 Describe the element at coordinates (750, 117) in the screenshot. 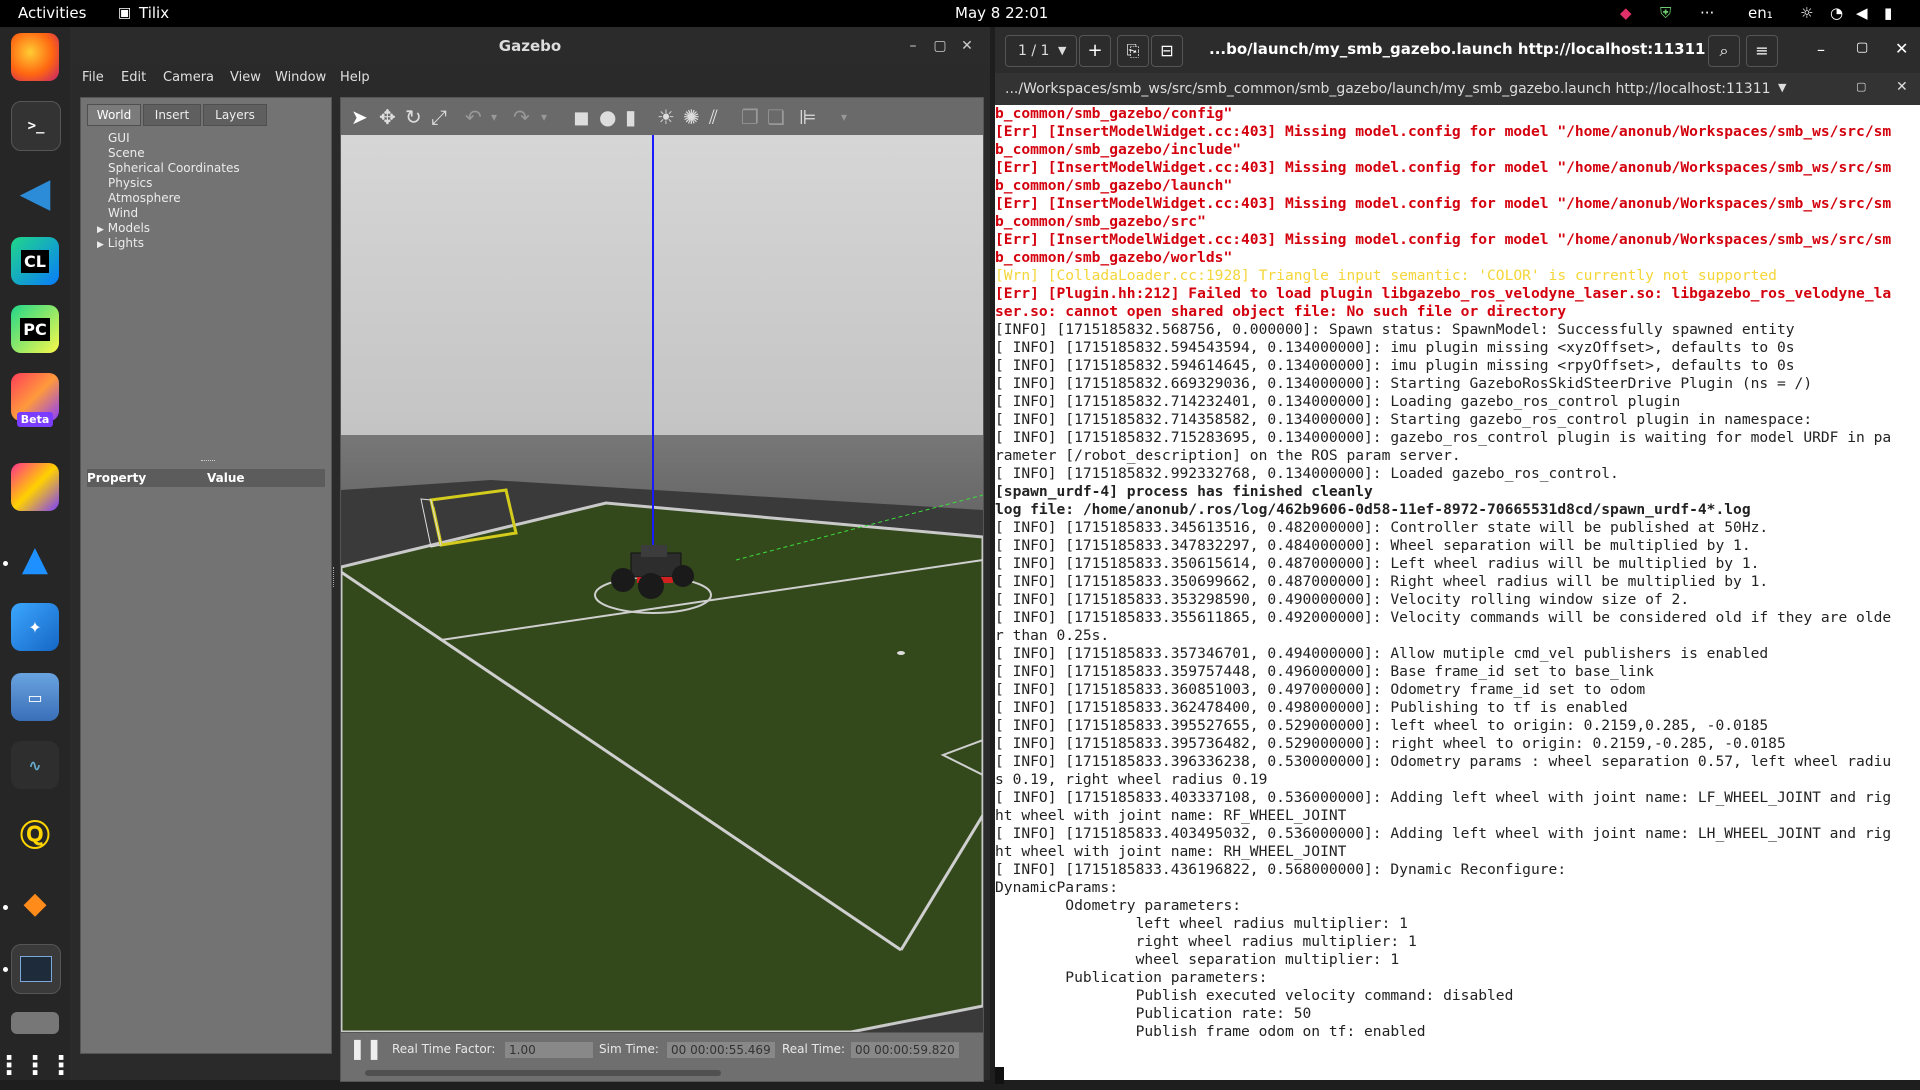

I see `copy-icon: ❐` at that location.